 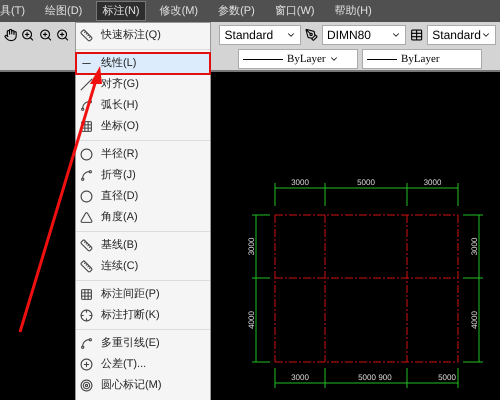 What do you see at coordinates (121, 11) in the screenshot?
I see `menu-item: 标注(N)` at bounding box center [121, 11].